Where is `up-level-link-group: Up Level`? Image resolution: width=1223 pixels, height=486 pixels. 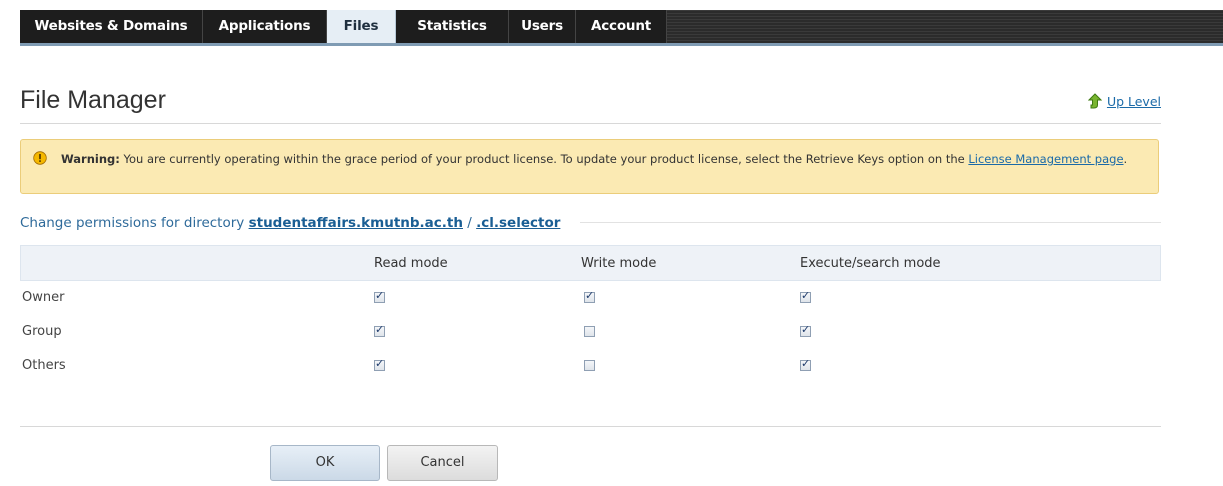 up-level-link-group: Up Level is located at coordinates (1124, 101).